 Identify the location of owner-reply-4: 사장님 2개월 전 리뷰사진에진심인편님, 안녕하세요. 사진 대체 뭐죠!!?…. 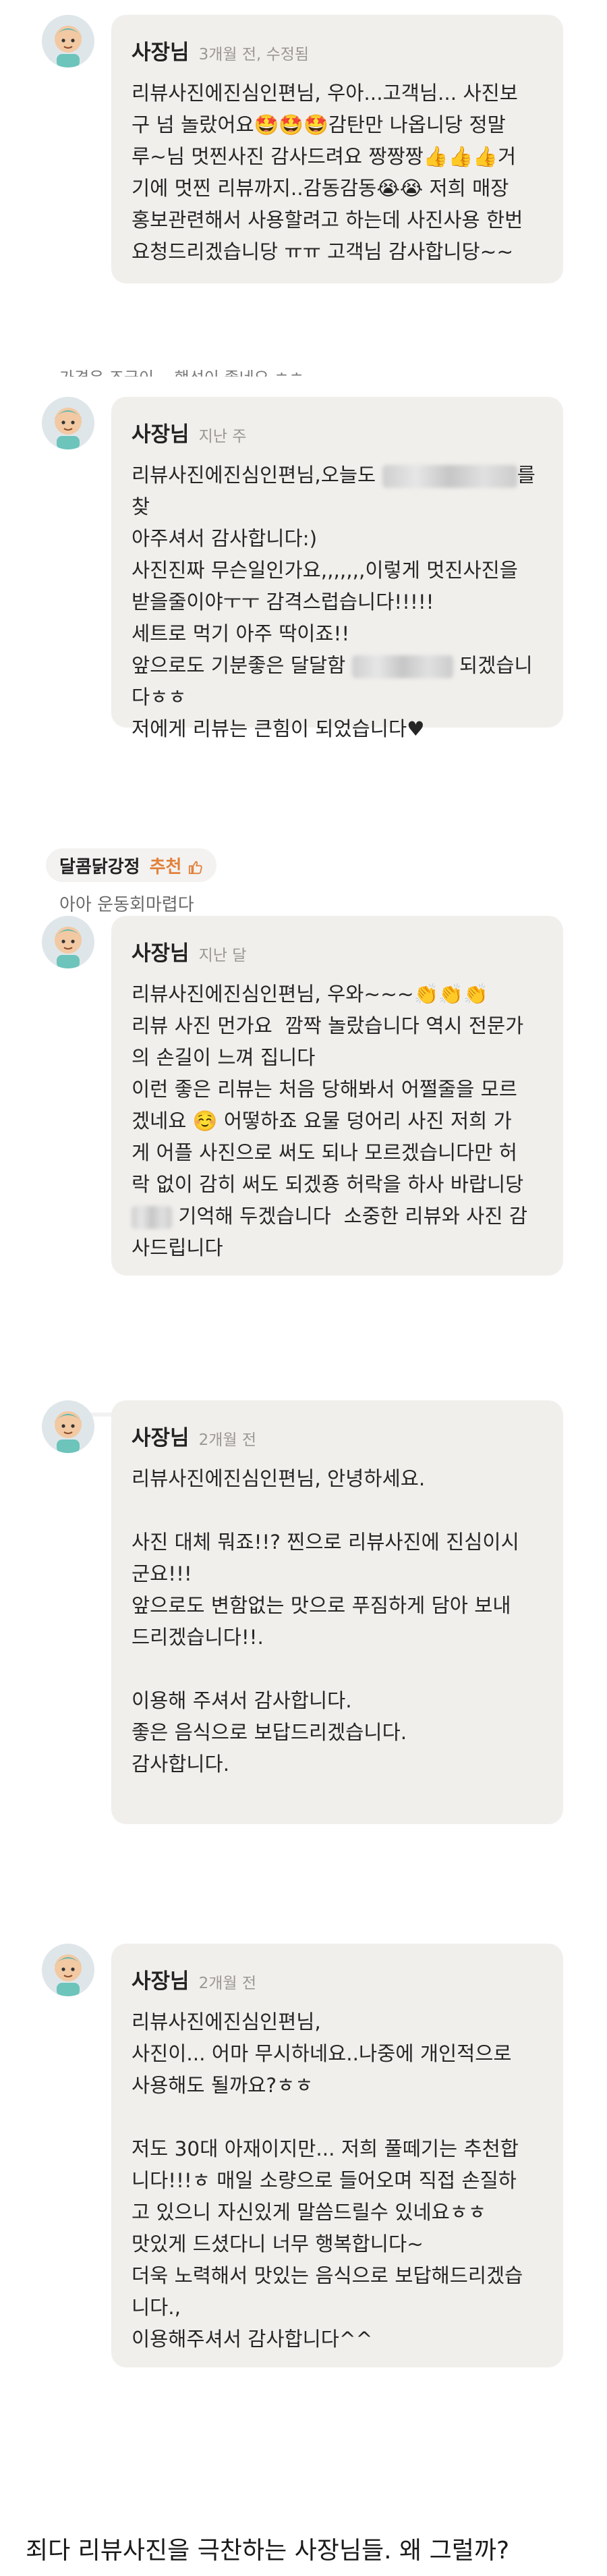
(337, 1612).